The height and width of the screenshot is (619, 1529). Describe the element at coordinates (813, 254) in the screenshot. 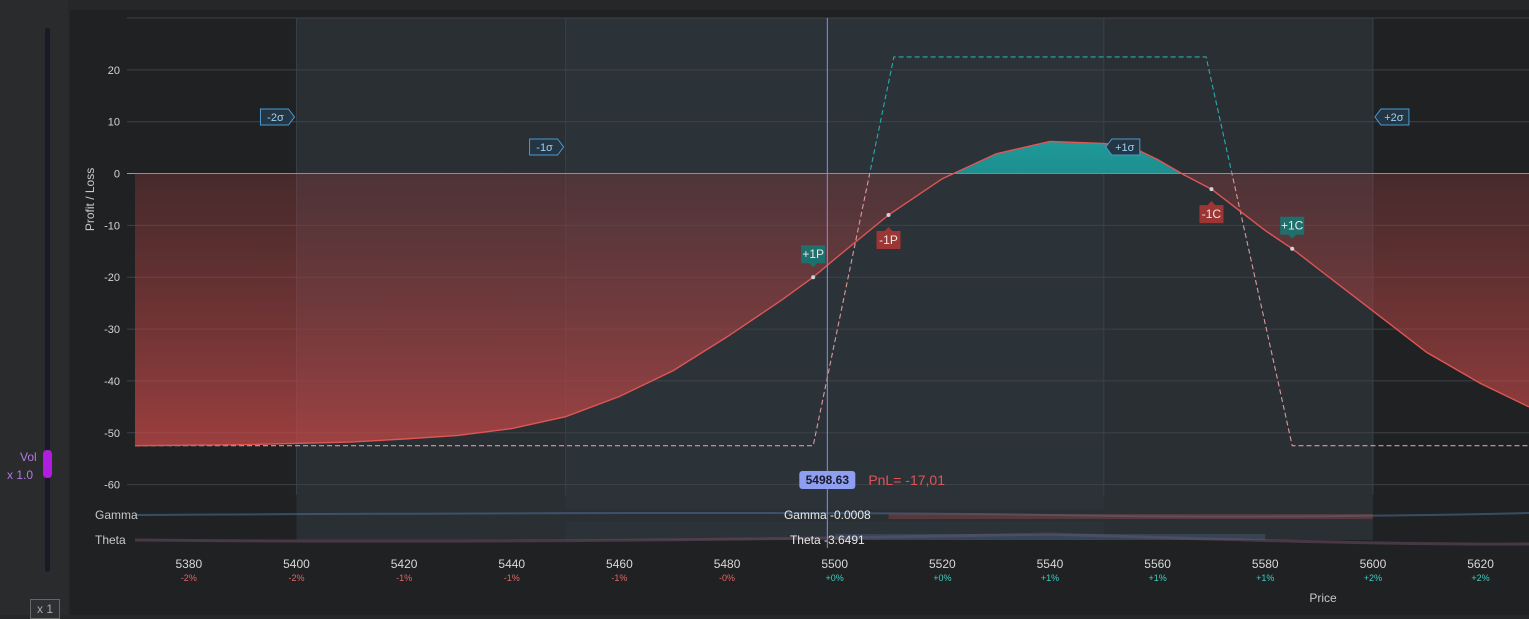

I see `leg-label: +1P` at that location.